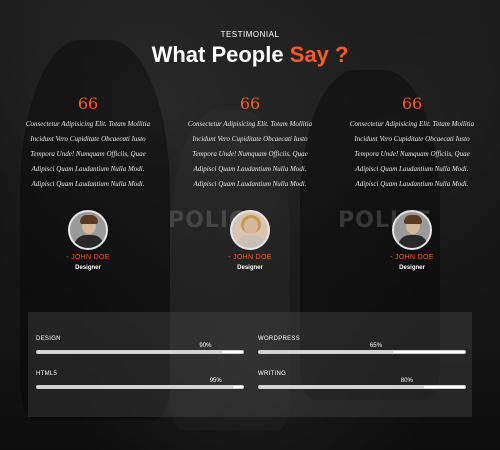 Image resolution: width=500 pixels, height=450 pixels. I want to click on skill-bar: WRITING 80%, so click(362, 380).